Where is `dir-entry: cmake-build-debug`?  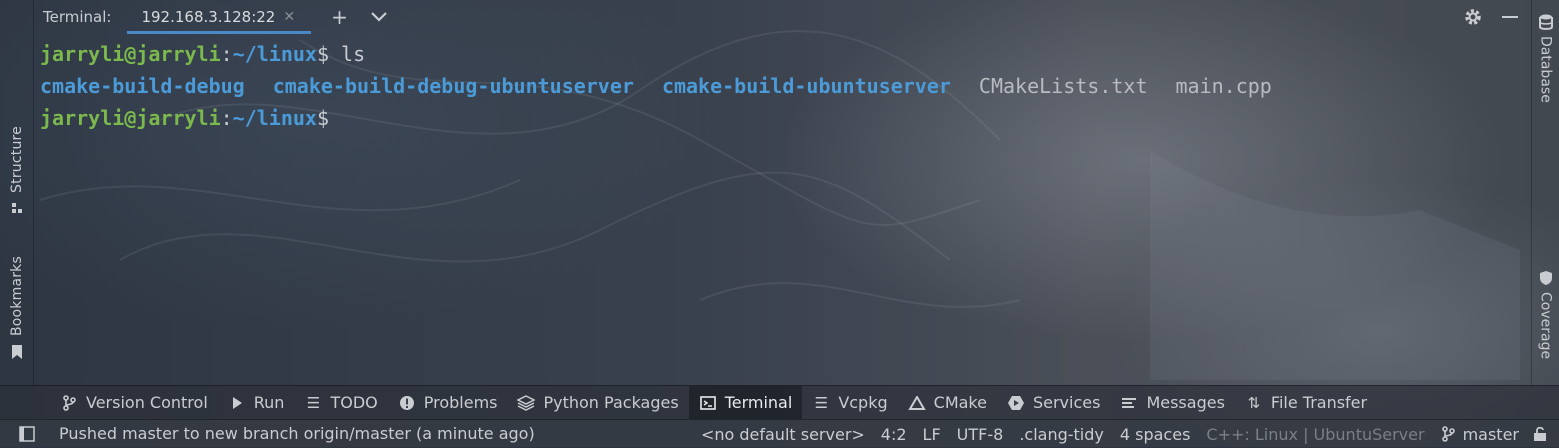
dir-entry: cmake-build-debug is located at coordinates (142, 86).